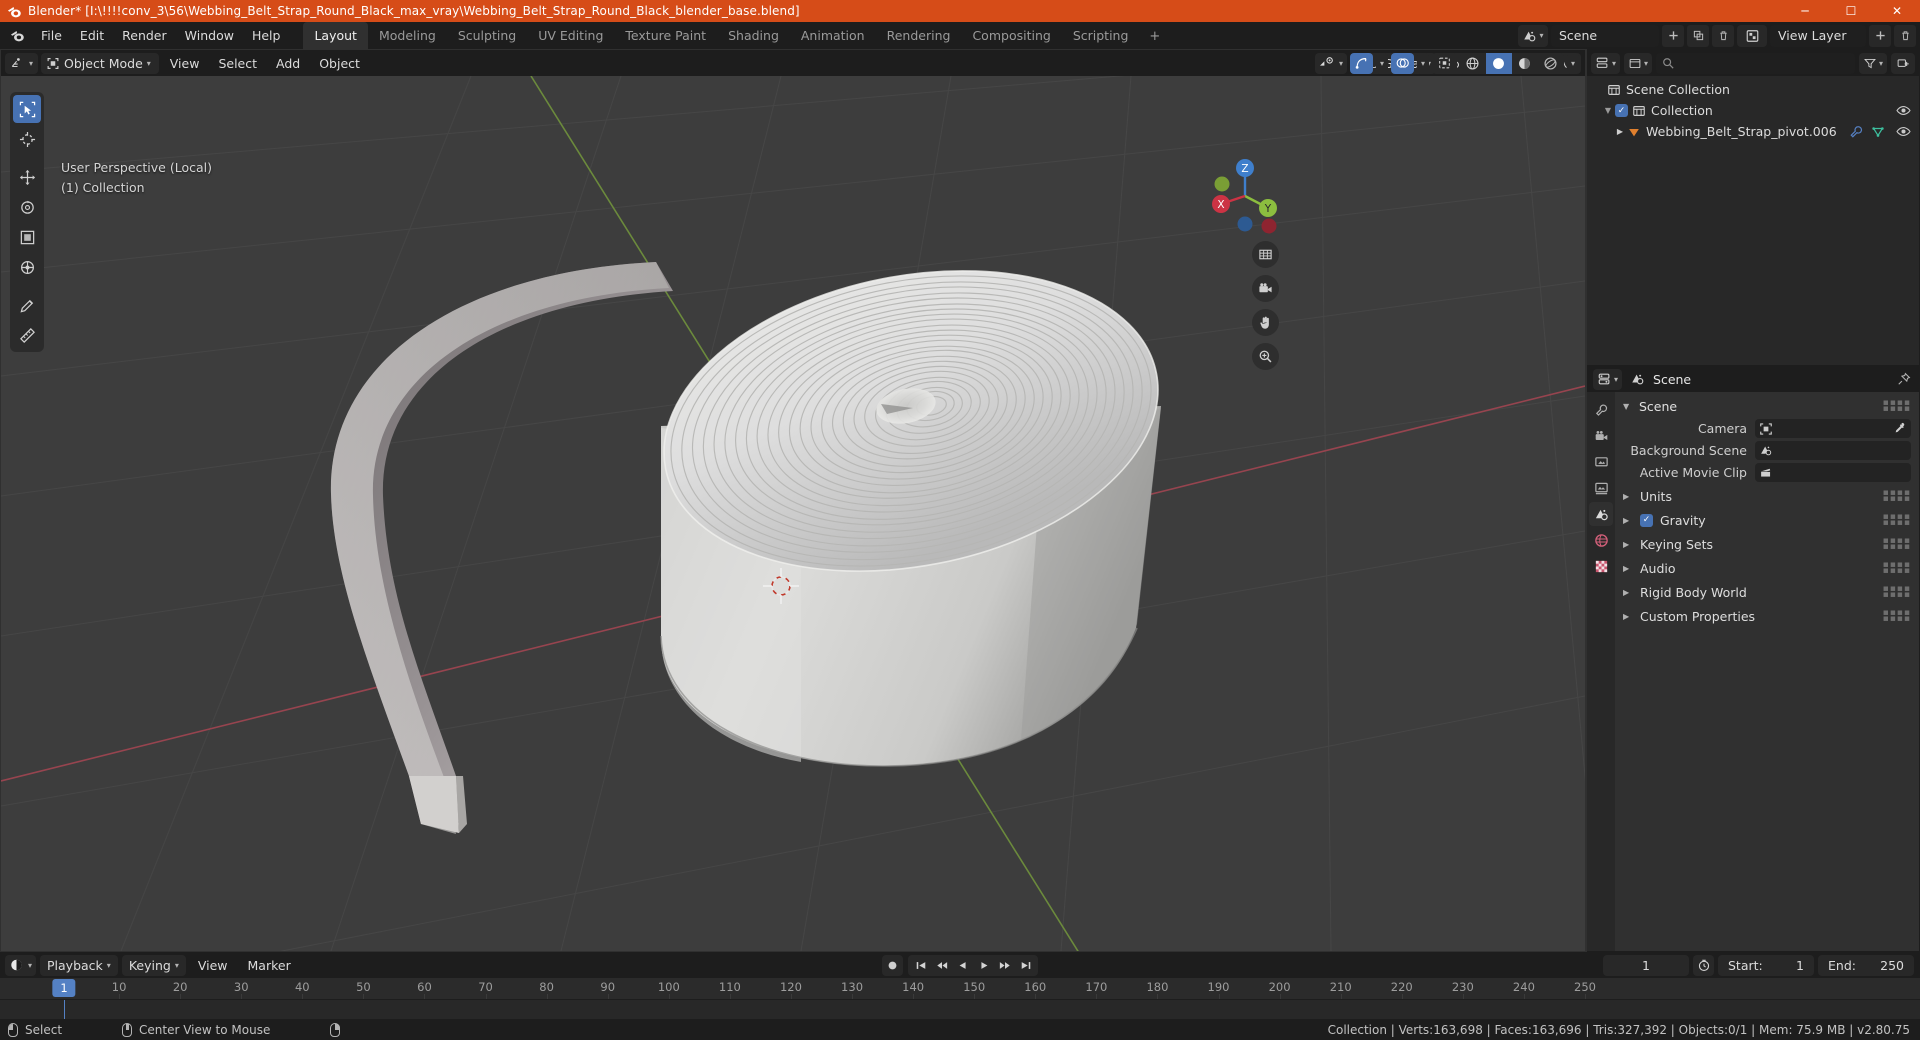 The height and width of the screenshot is (1040, 1920). What do you see at coordinates (266, 35) in the screenshot?
I see `menu-help: Help` at bounding box center [266, 35].